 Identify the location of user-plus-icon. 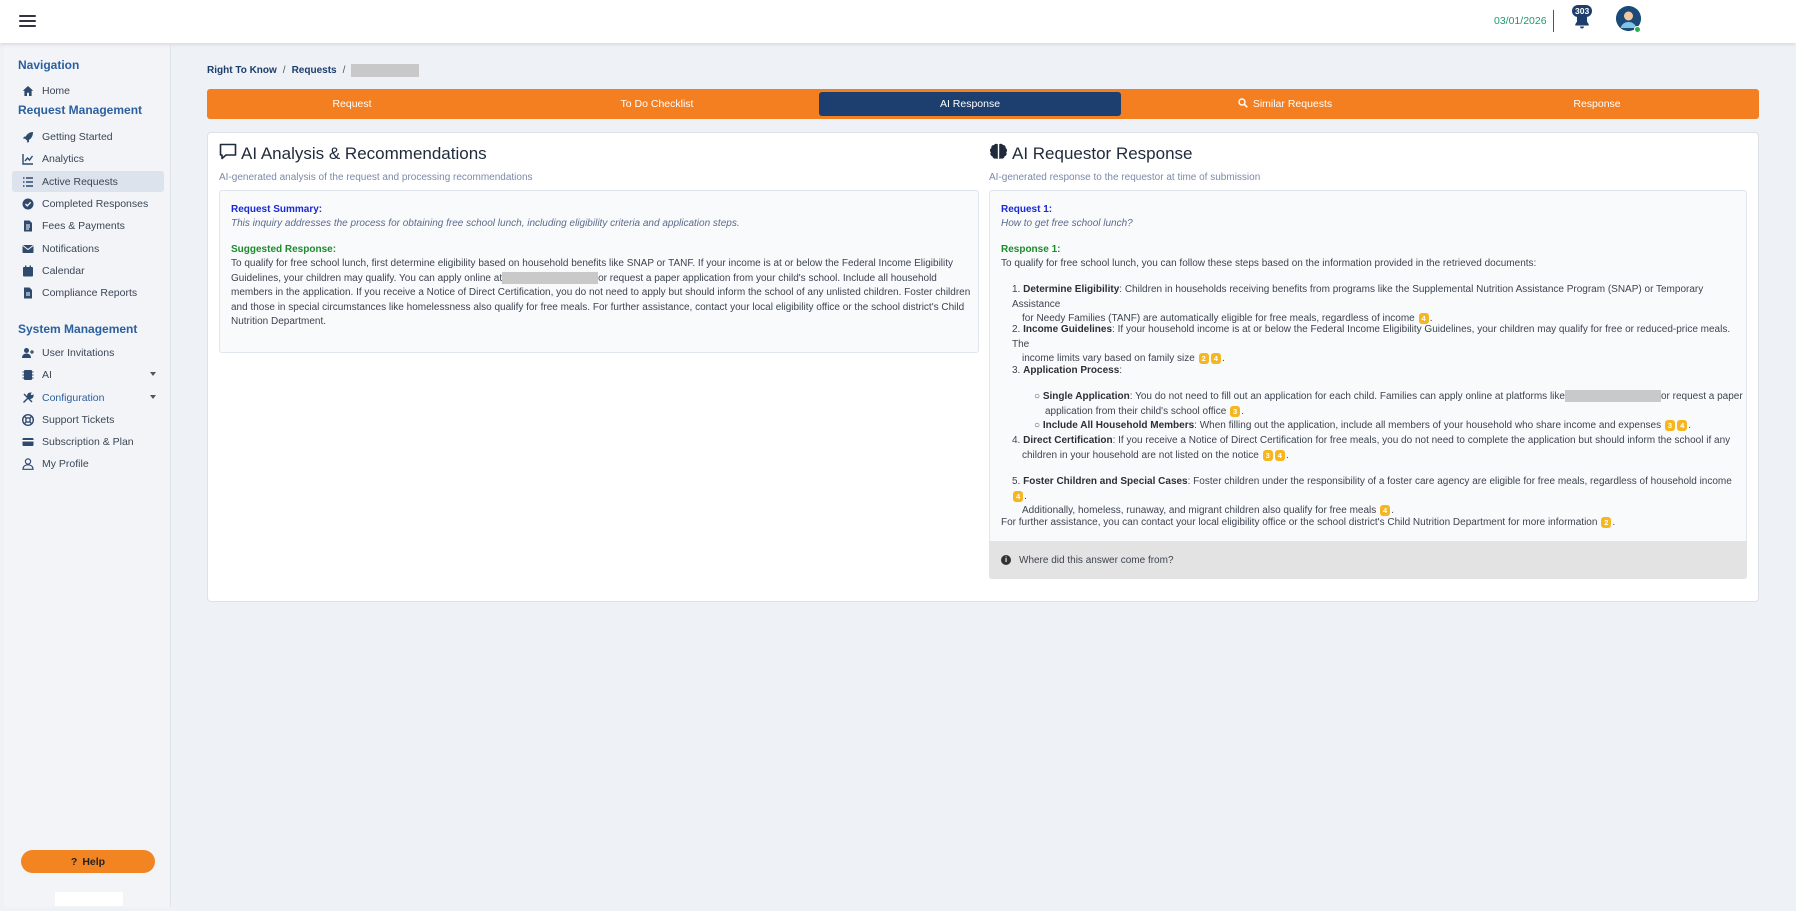
(28, 353).